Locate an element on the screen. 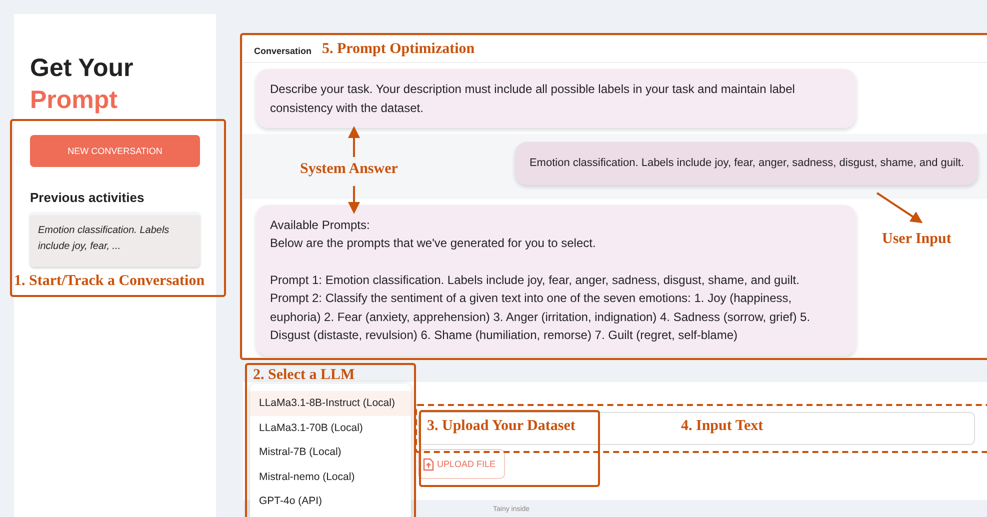  section-title: Previous activities is located at coordinates (87, 197).